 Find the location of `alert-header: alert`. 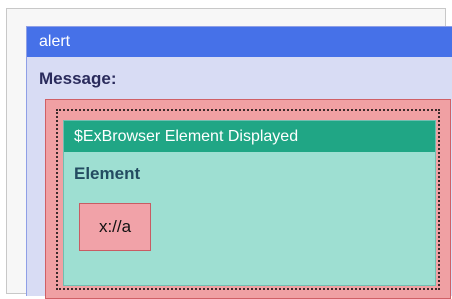

alert-header: alert is located at coordinates (239, 42).